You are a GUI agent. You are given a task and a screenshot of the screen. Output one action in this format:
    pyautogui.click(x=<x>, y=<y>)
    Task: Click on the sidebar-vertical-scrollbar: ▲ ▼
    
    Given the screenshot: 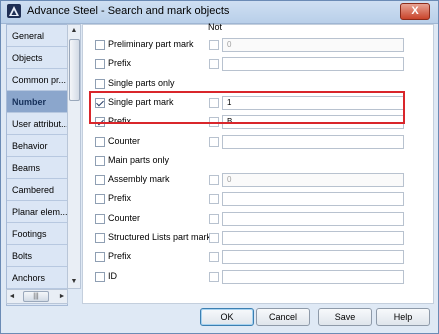 What is the action you would take?
    pyautogui.click(x=74, y=156)
    